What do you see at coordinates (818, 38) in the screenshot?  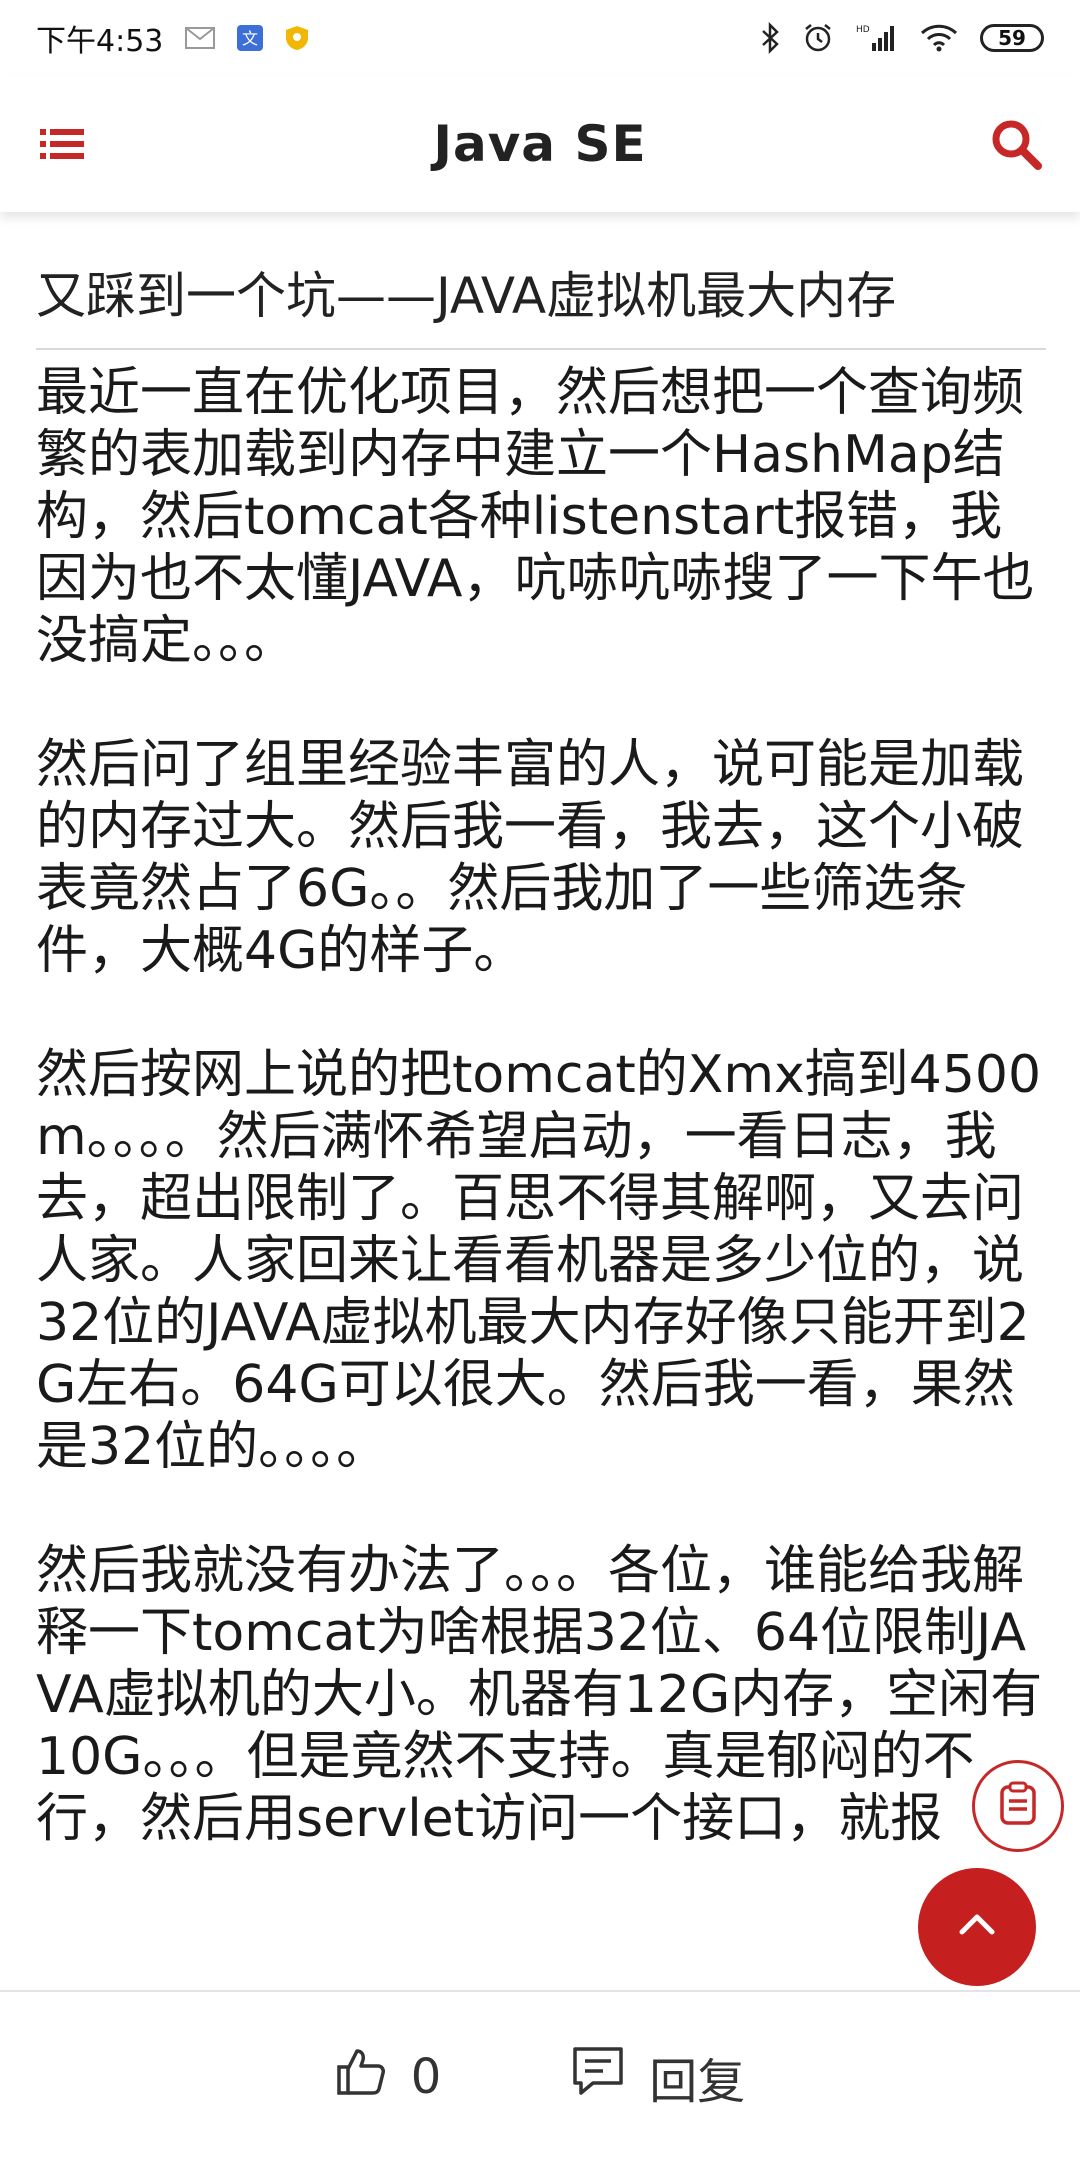 I see `alarm-icon` at bounding box center [818, 38].